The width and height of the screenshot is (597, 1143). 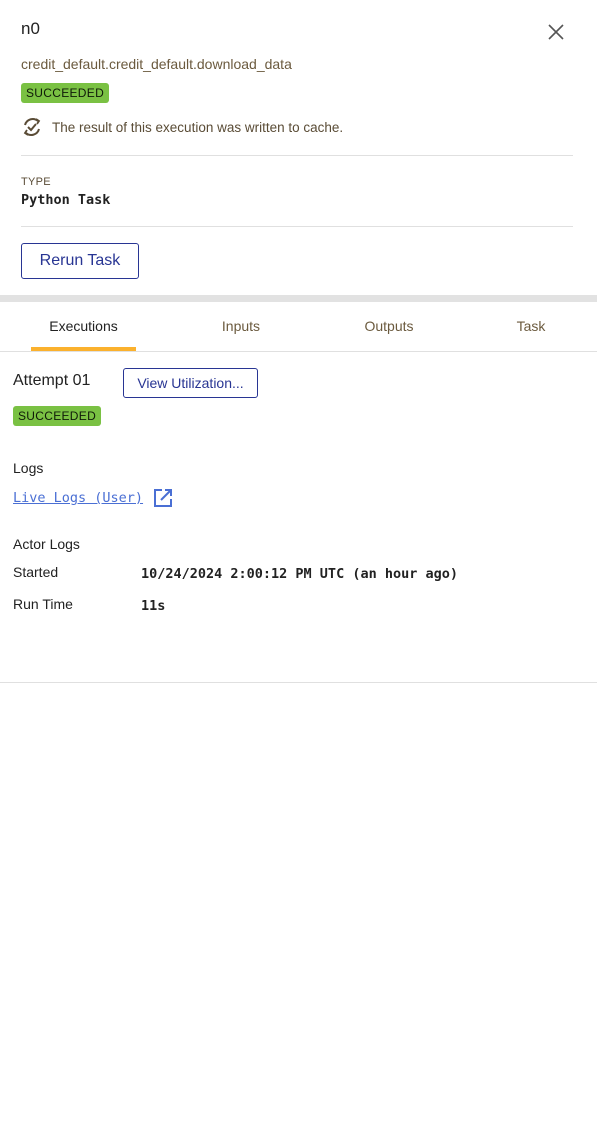 What do you see at coordinates (80, 261) in the screenshot?
I see `rerun-task-button: Rerun Task` at bounding box center [80, 261].